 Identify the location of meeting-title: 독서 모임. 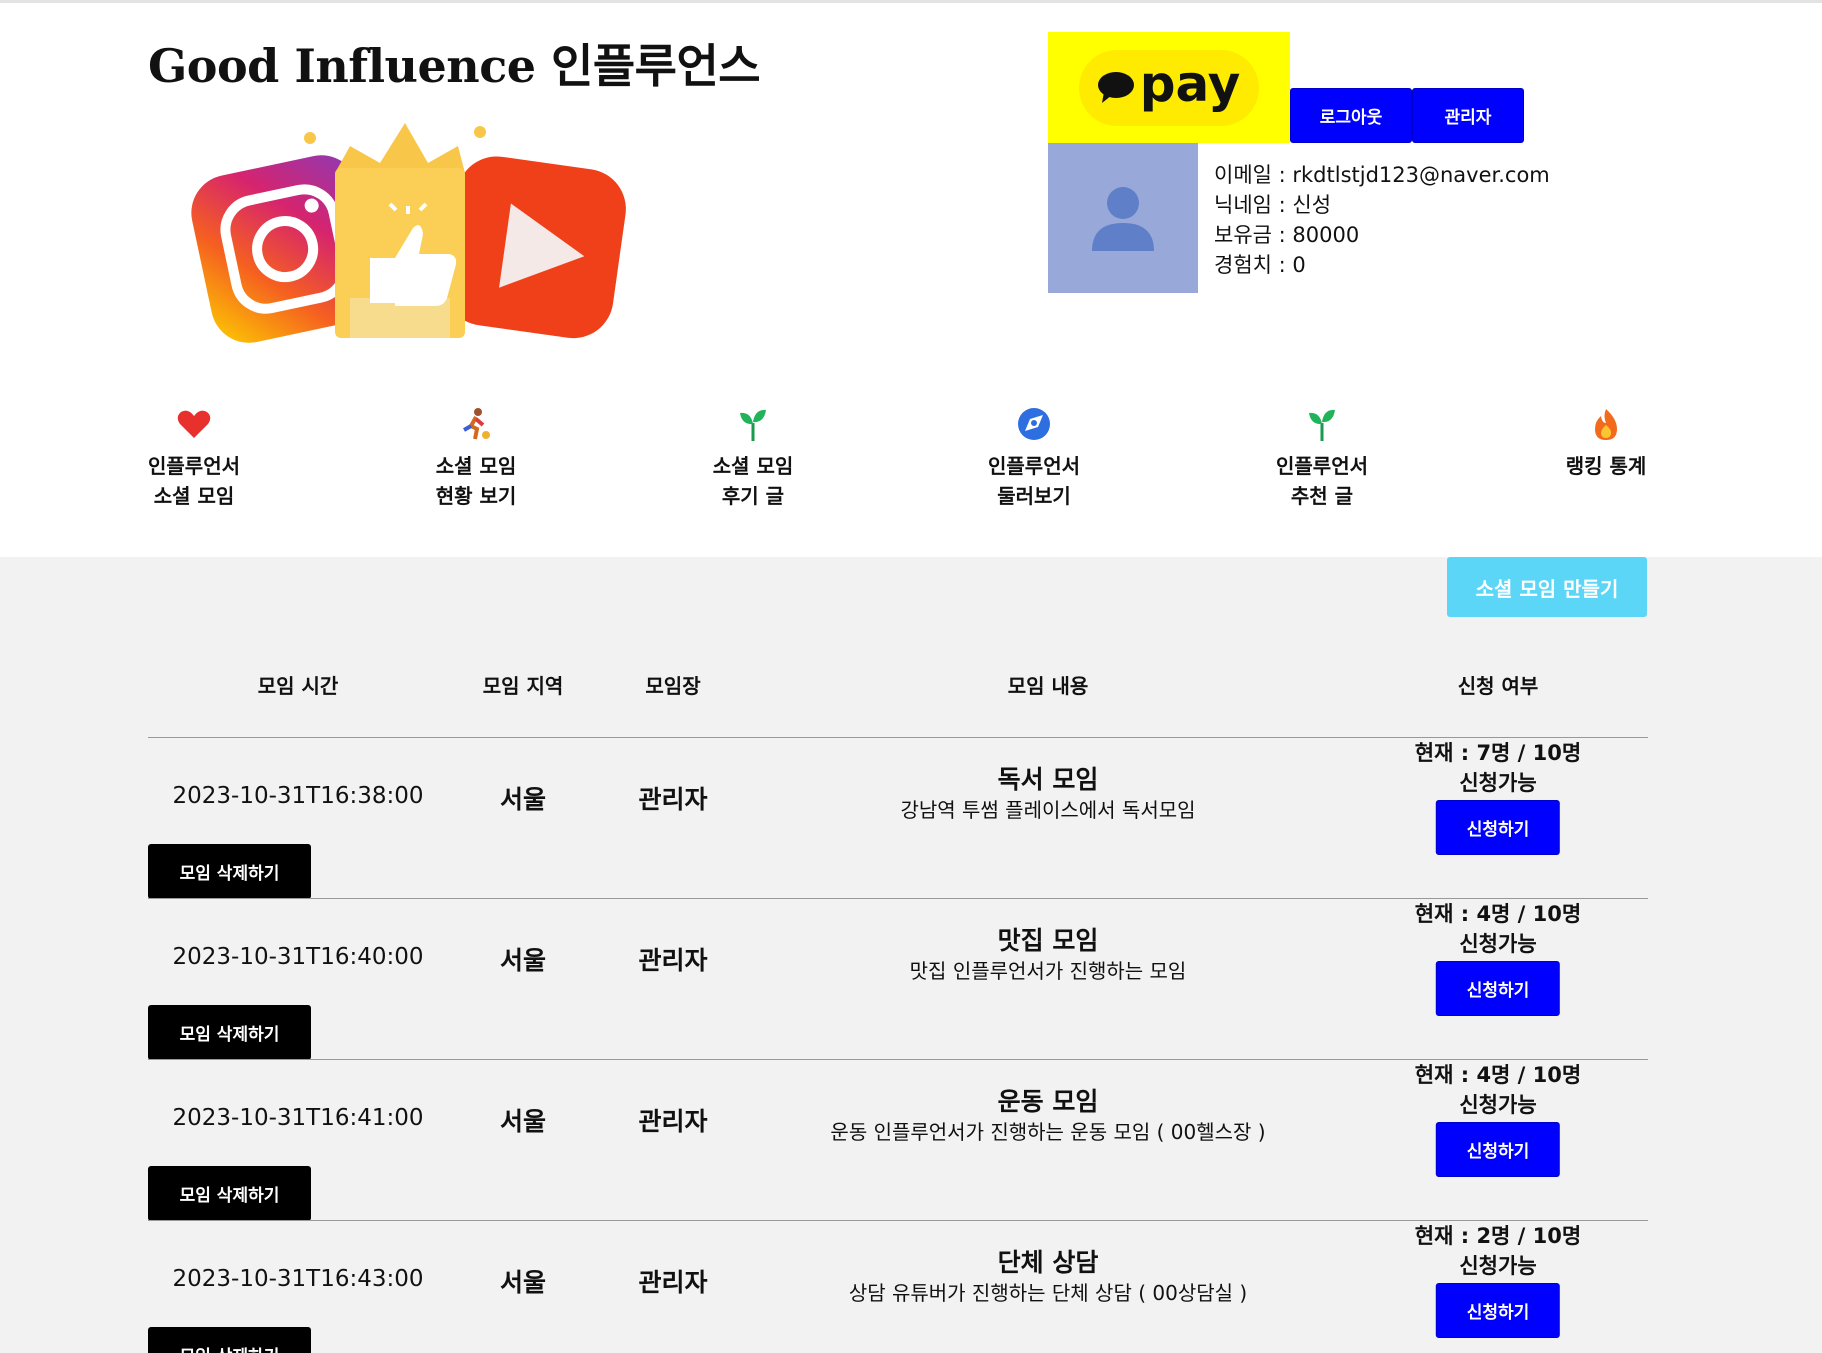
(1048, 779).